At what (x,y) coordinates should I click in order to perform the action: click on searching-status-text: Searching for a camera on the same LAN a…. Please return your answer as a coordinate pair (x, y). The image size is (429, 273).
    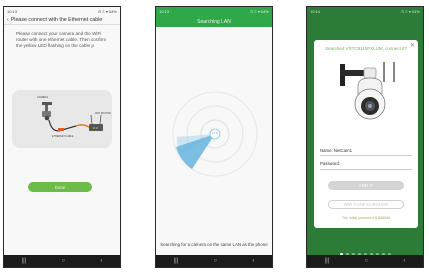
    Looking at the image, I should click on (214, 244).